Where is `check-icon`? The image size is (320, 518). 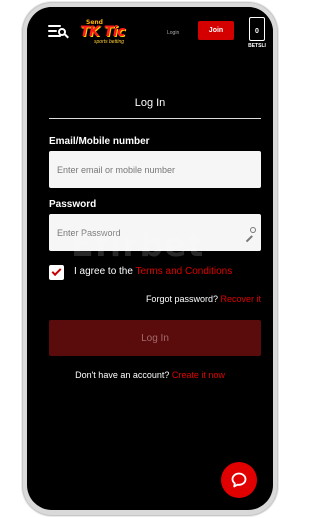 check-icon is located at coordinates (56, 271).